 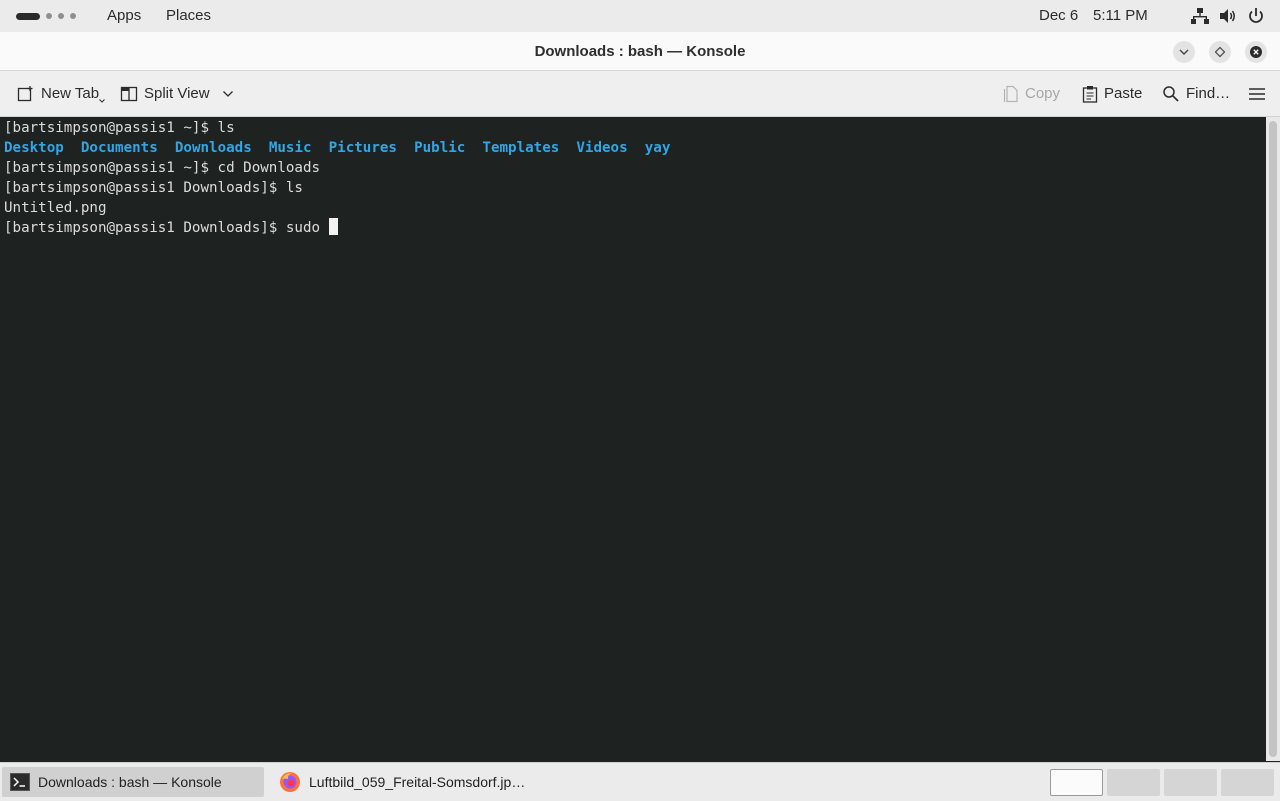 I want to click on search-icon, so click(x=1171, y=93).